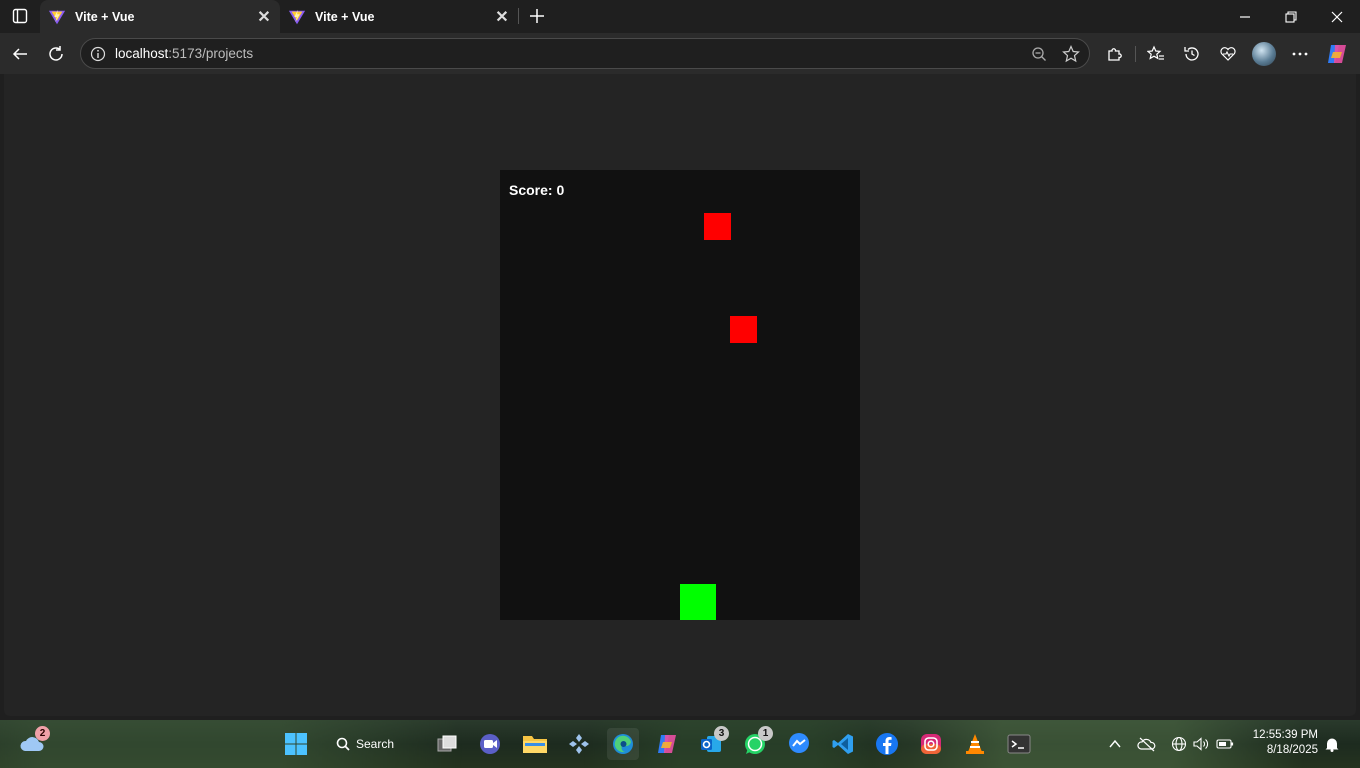 This screenshot has height=768, width=1360. Describe the element at coordinates (399, 16) in the screenshot. I see `tab-vite-vue-2: Vite + Vue ✕` at that location.